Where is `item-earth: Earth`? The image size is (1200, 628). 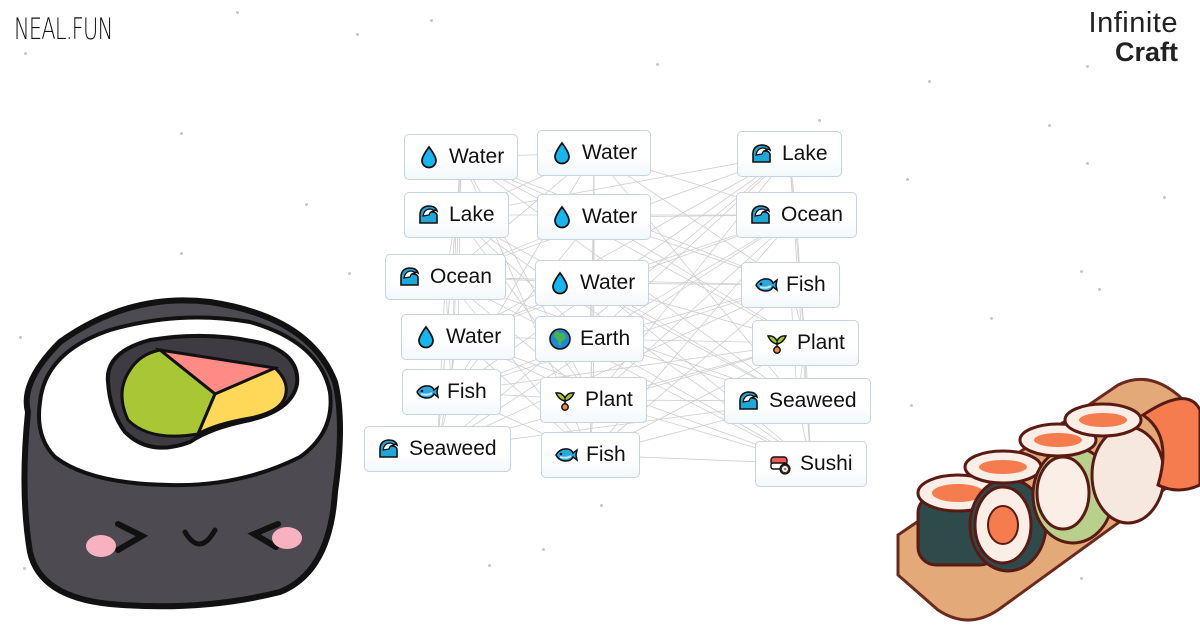 item-earth: Earth is located at coordinates (590, 339).